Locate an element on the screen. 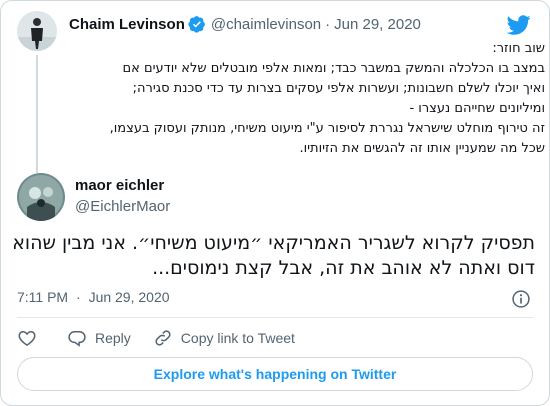 The width and height of the screenshot is (550, 406). info-icon is located at coordinates (521, 299).